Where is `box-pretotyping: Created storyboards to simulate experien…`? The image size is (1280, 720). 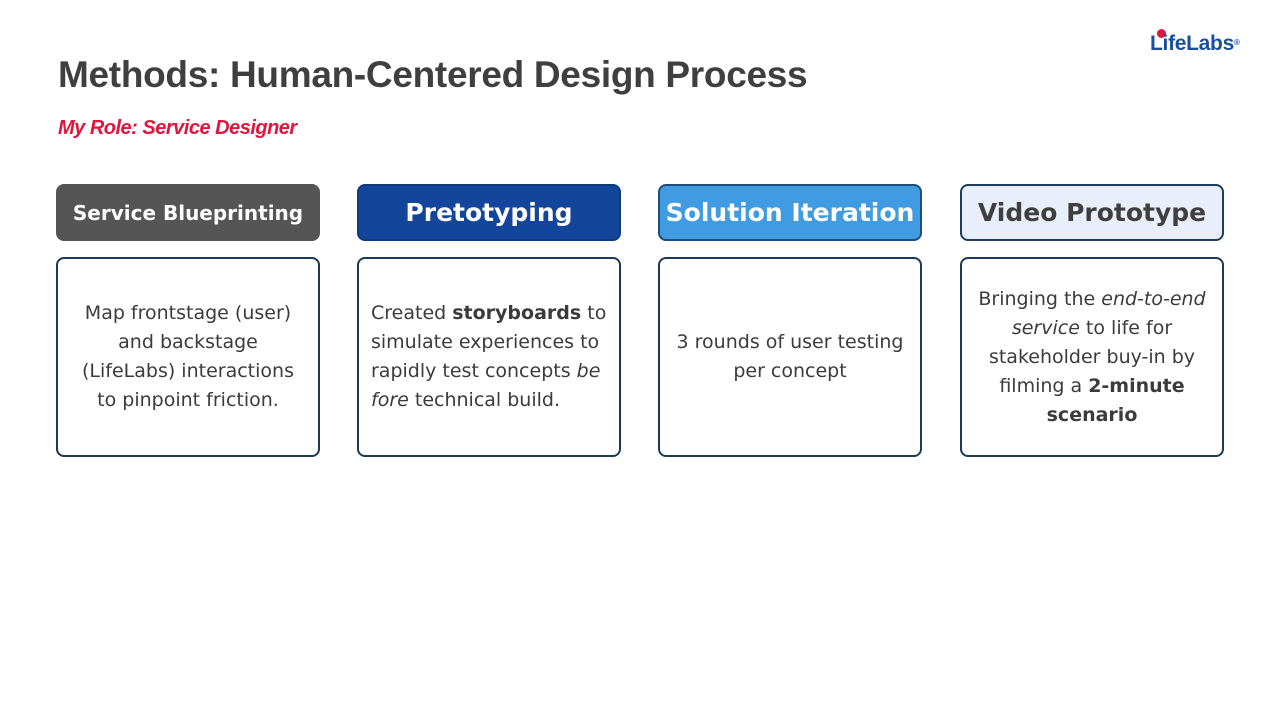
box-pretotyping: Created storyboards to simulate experien… is located at coordinates (489, 357).